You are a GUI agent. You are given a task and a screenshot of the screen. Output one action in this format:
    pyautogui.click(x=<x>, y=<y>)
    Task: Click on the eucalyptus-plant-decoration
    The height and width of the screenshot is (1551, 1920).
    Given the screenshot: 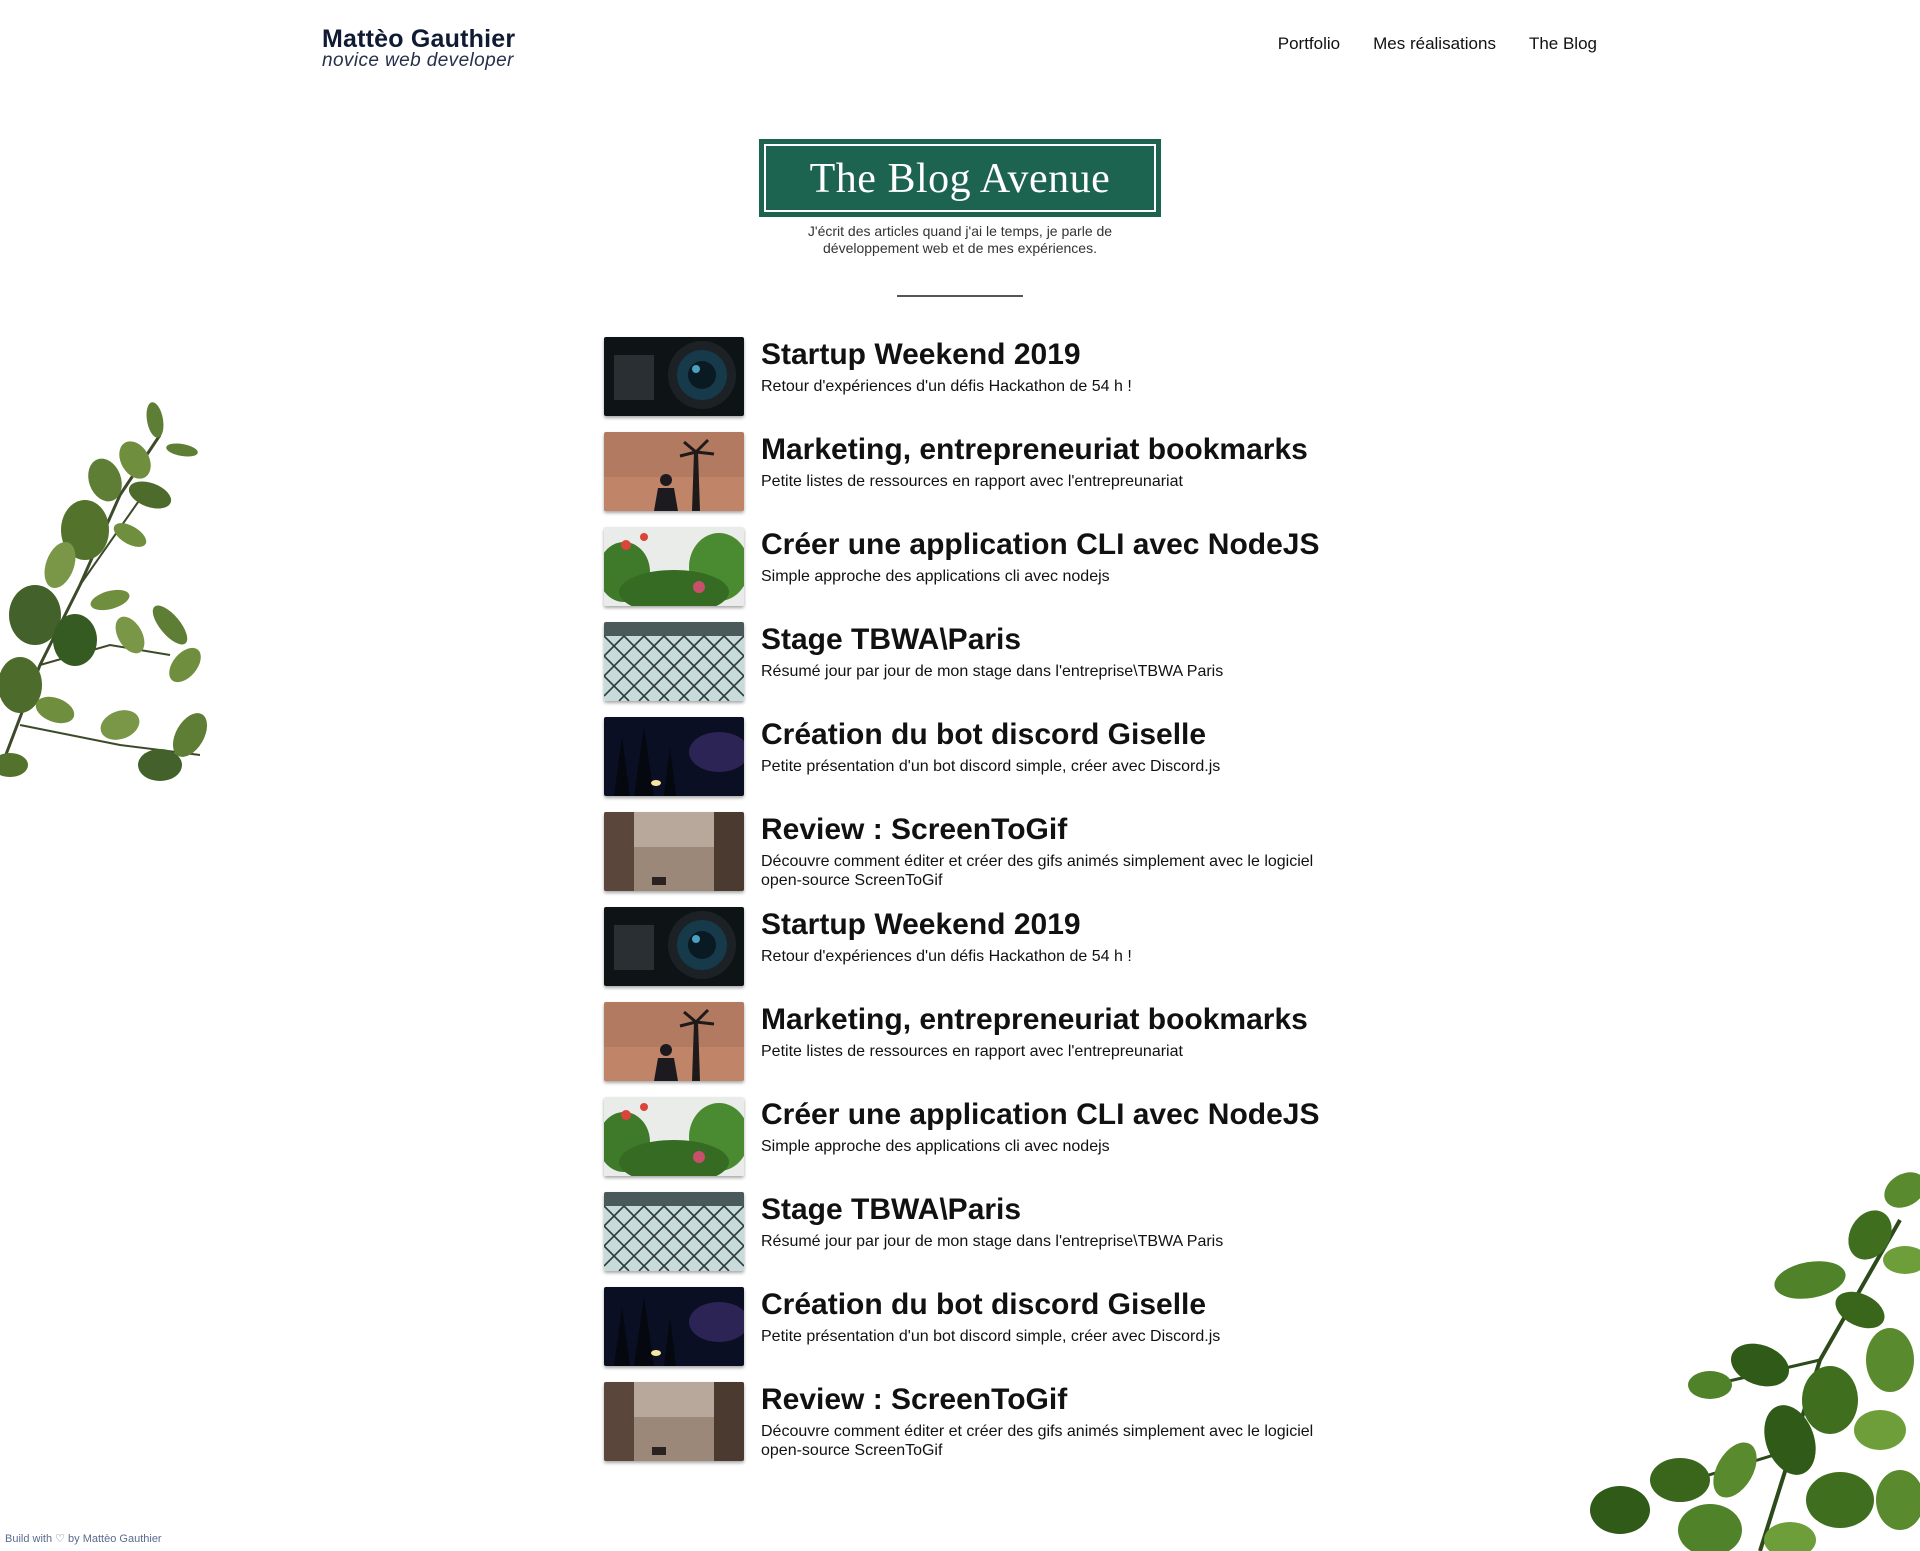 What is the action you would take?
    pyautogui.click(x=104, y=591)
    